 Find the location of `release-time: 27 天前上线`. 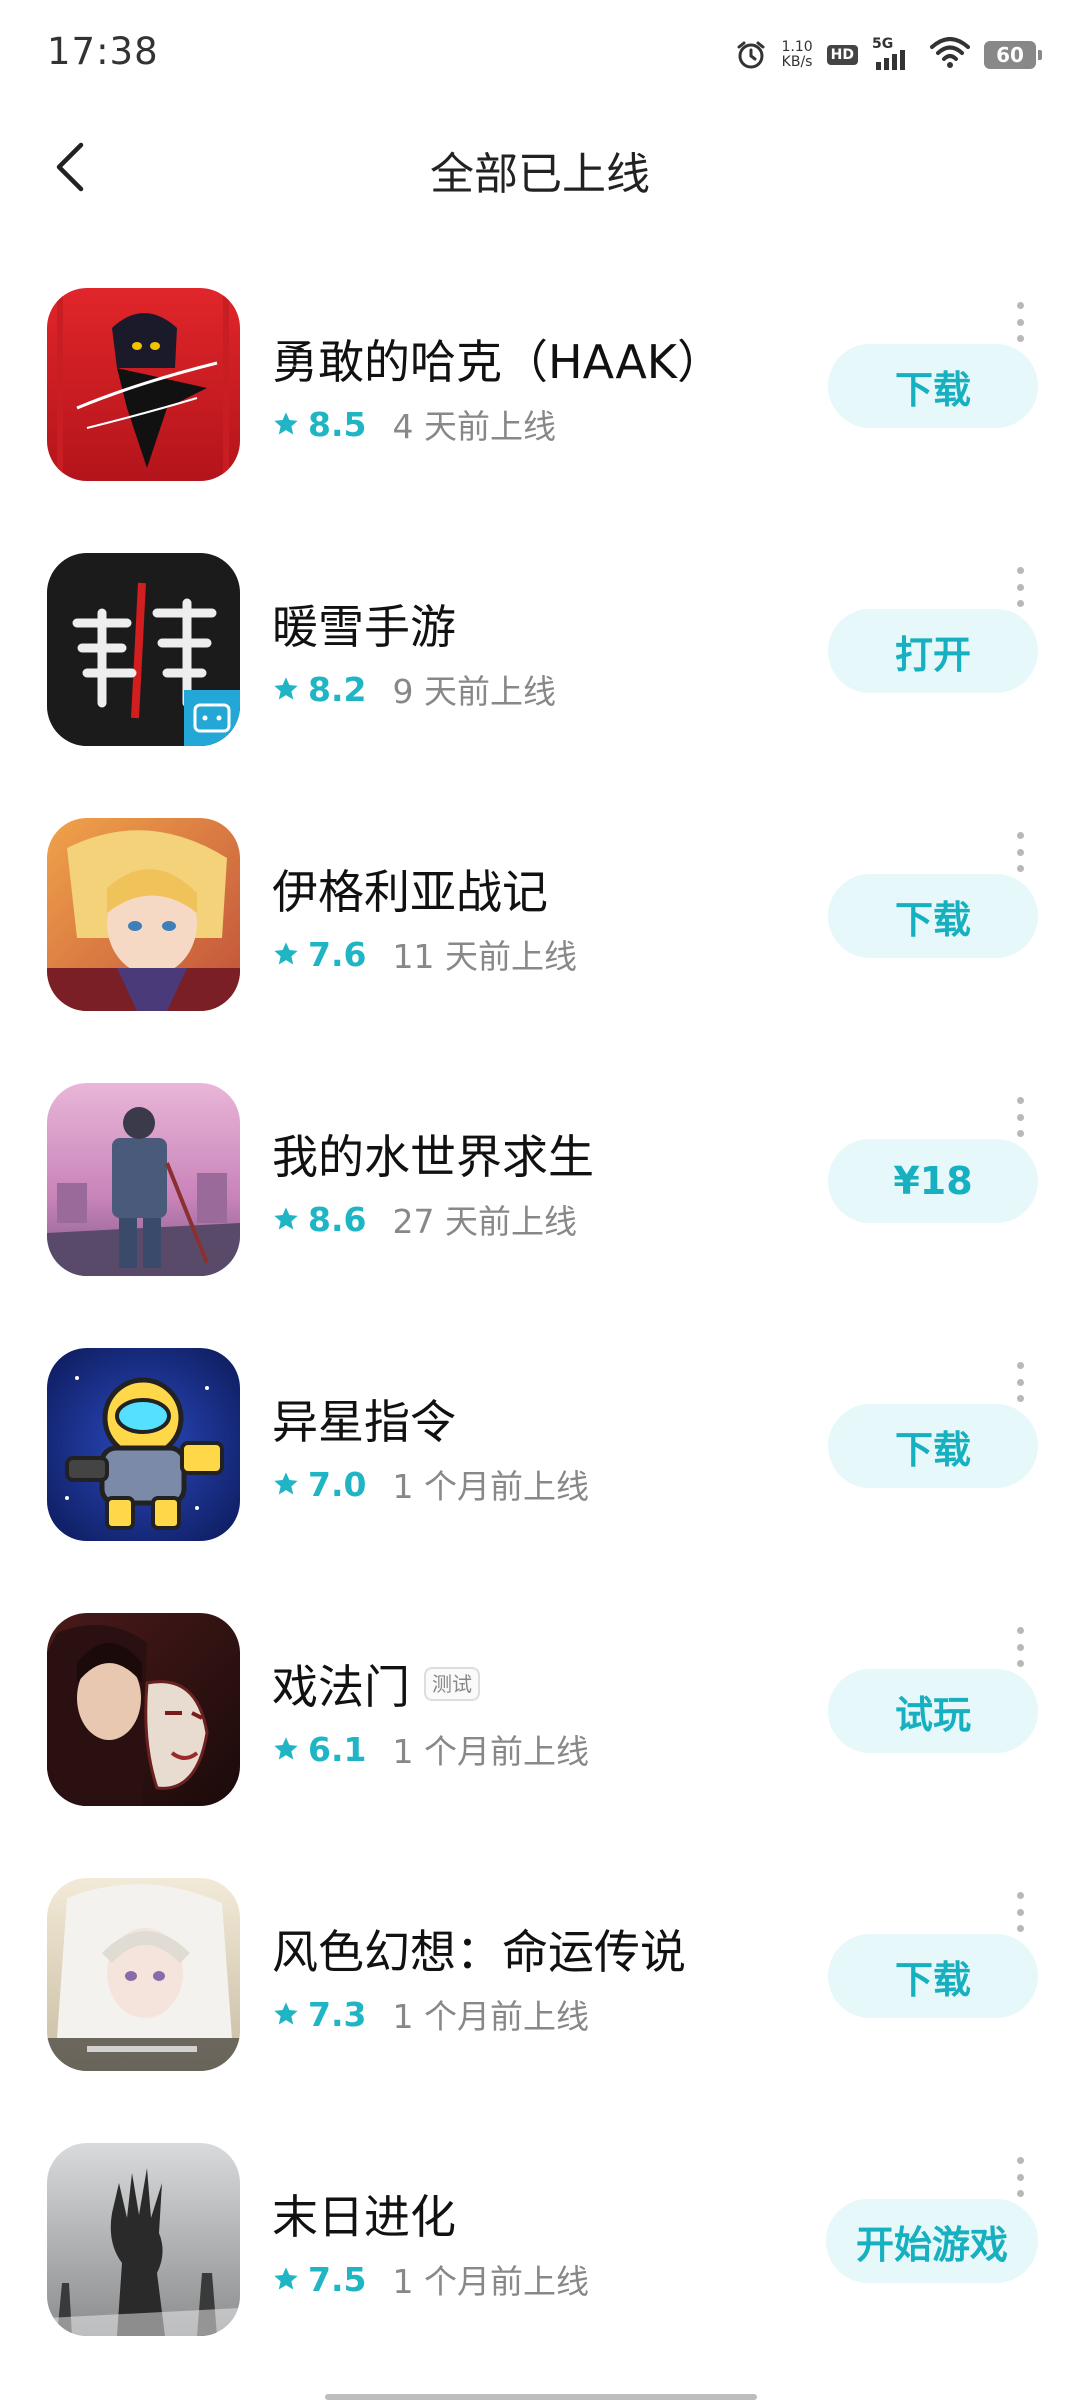

release-time: 27 天前上线 is located at coordinates (484, 1221).